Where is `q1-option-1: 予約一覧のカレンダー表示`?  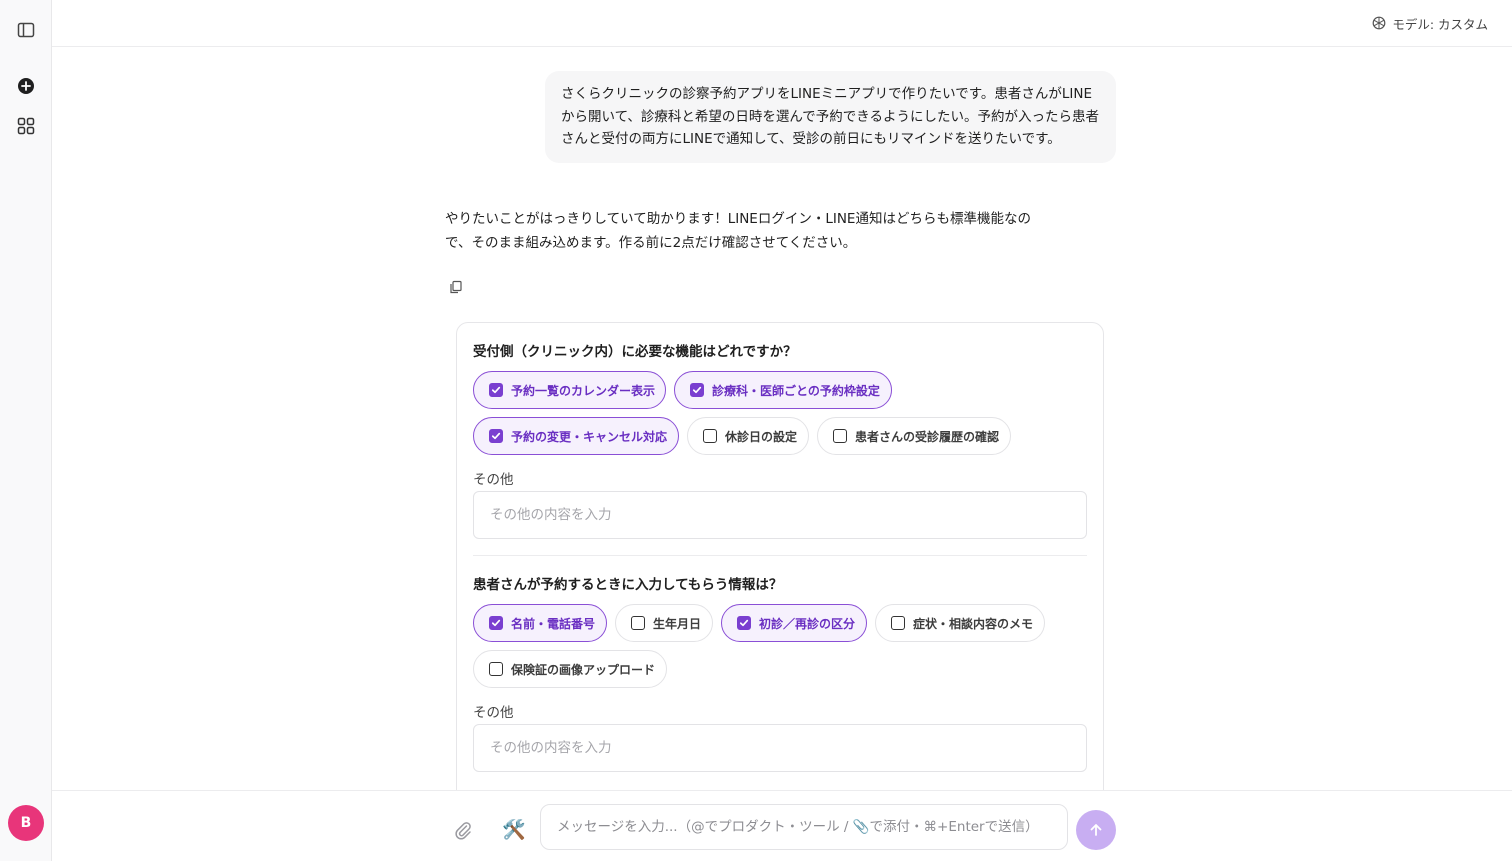 q1-option-1: 予約一覧のカレンダー表示 is located at coordinates (569, 390).